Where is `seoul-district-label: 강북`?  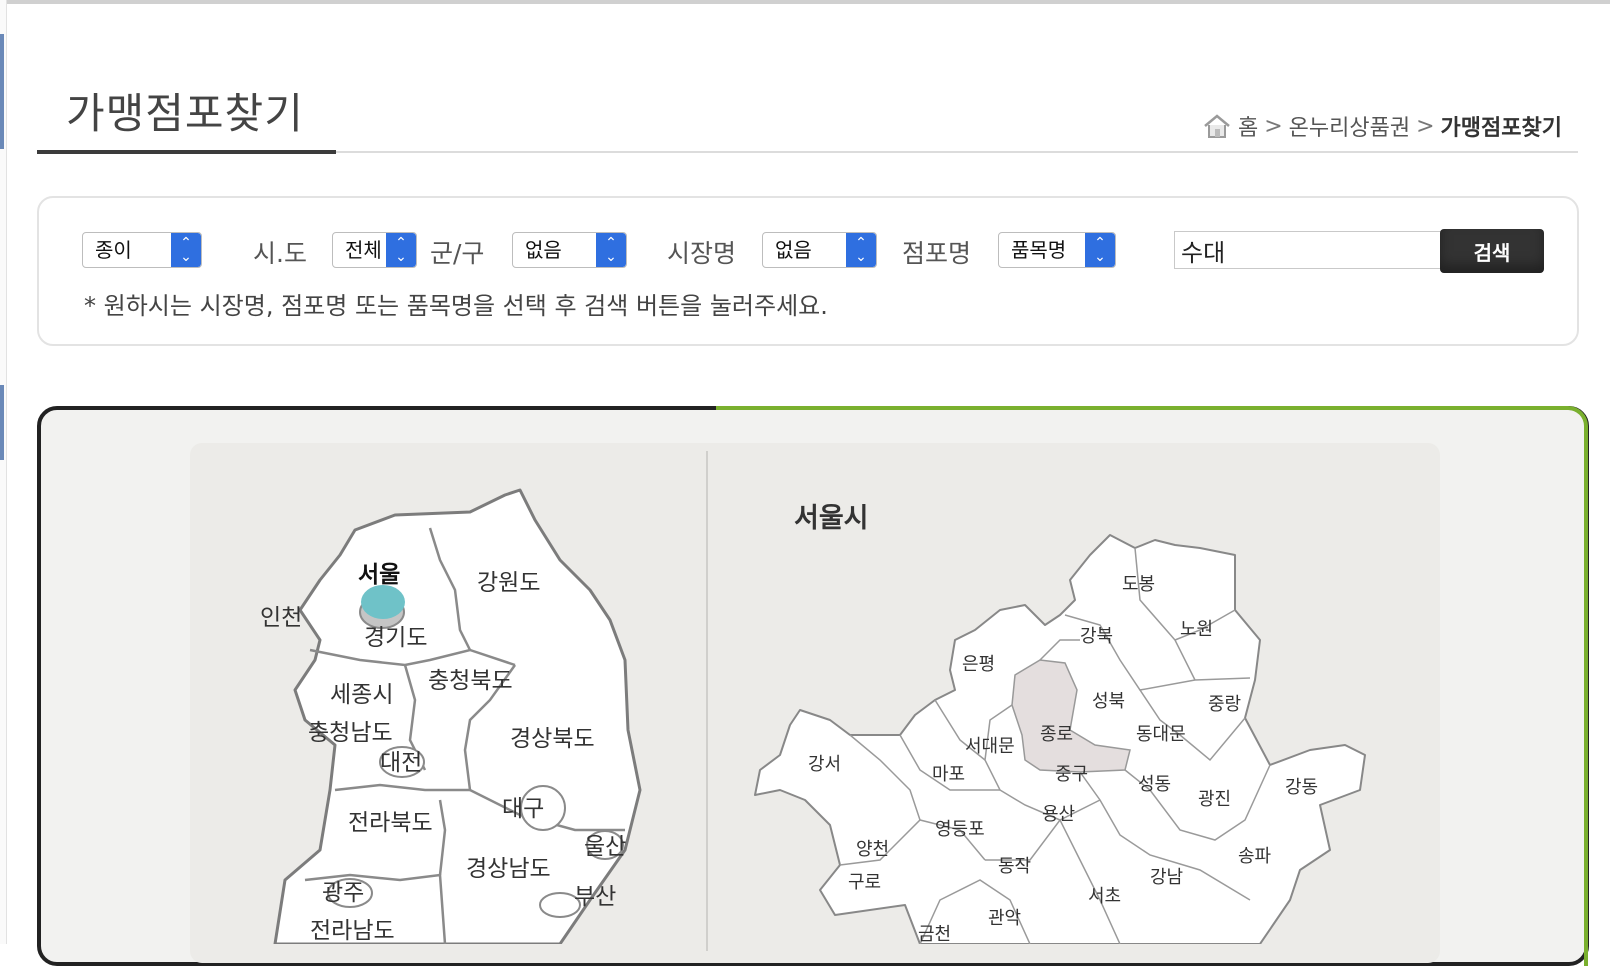
seoul-district-label: 강북 is located at coordinates (1096, 636).